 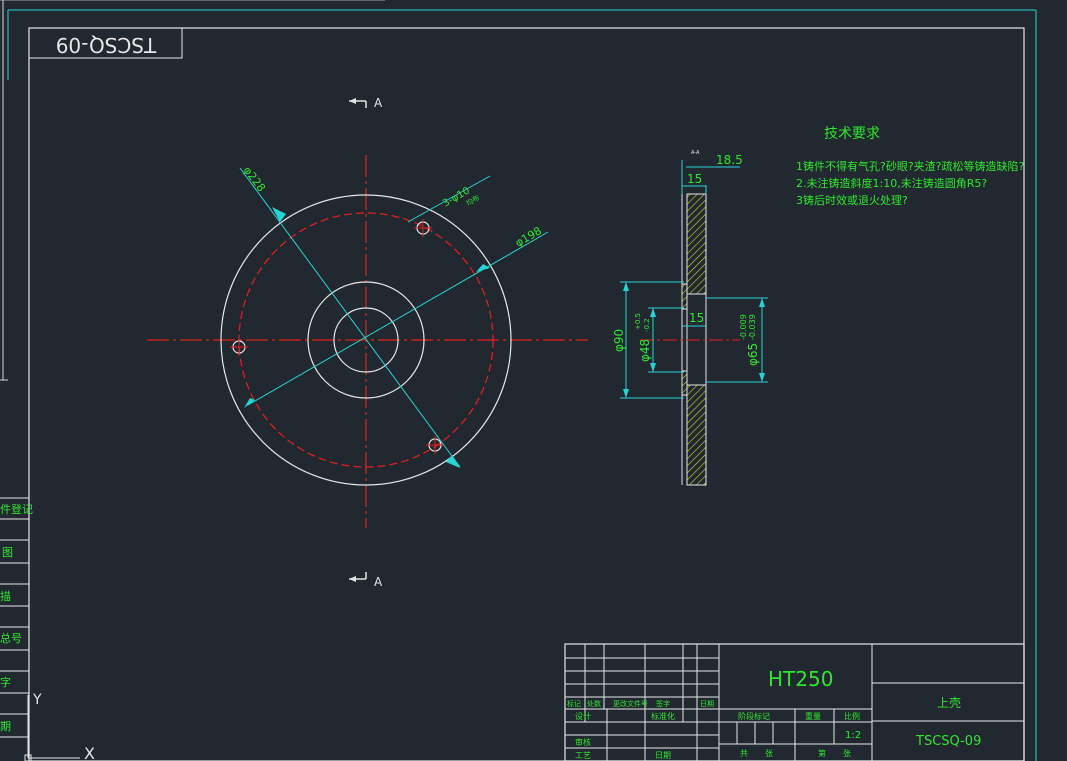 I want to click on section-marker-top: A, so click(x=366, y=103).